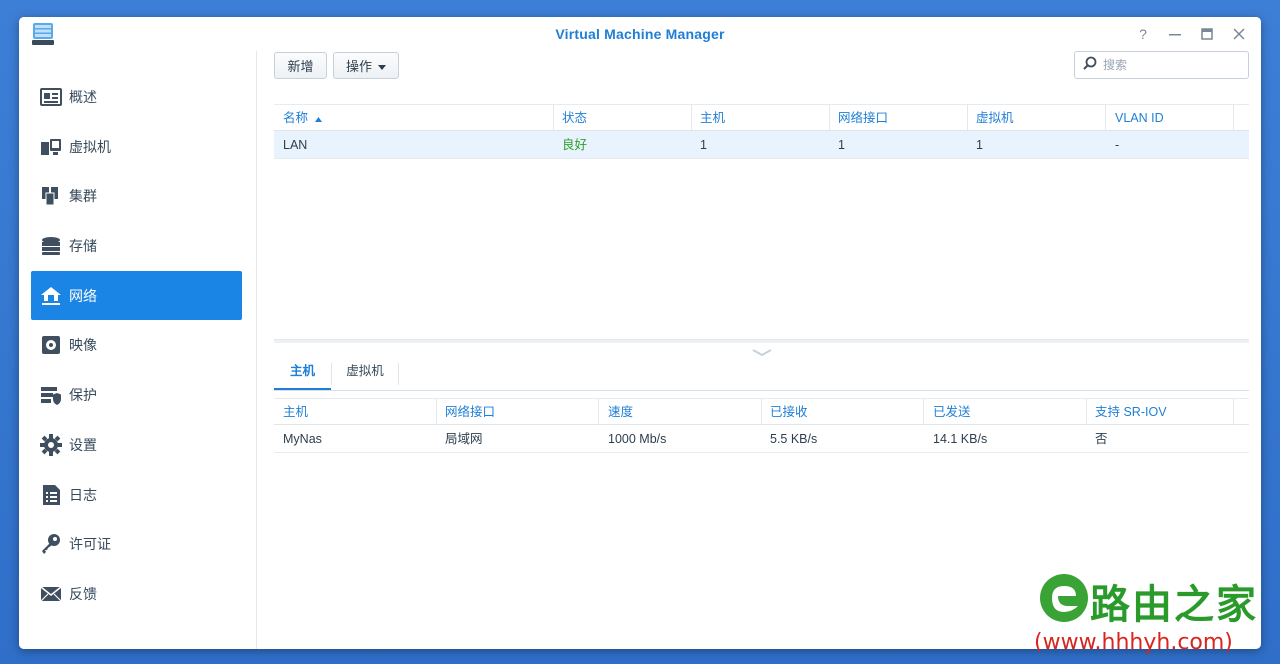  I want to click on watermark-url: (www.hhhyh.com), so click(1133, 642).